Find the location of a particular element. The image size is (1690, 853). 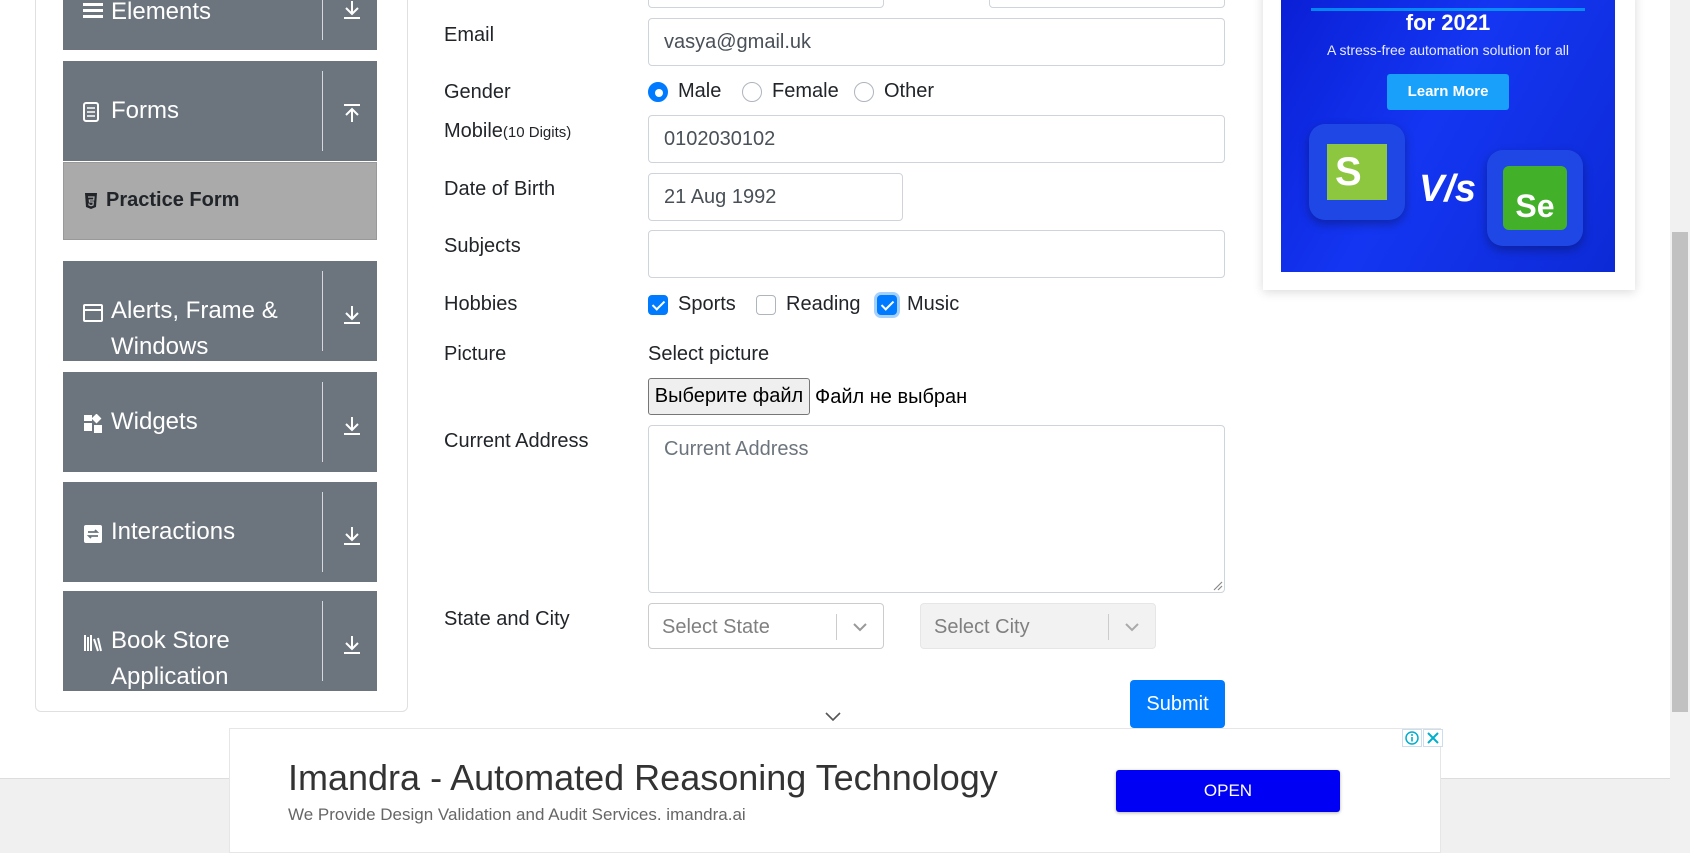

sidebar-group-book-store: Book Store Application is located at coordinates (220, 641).